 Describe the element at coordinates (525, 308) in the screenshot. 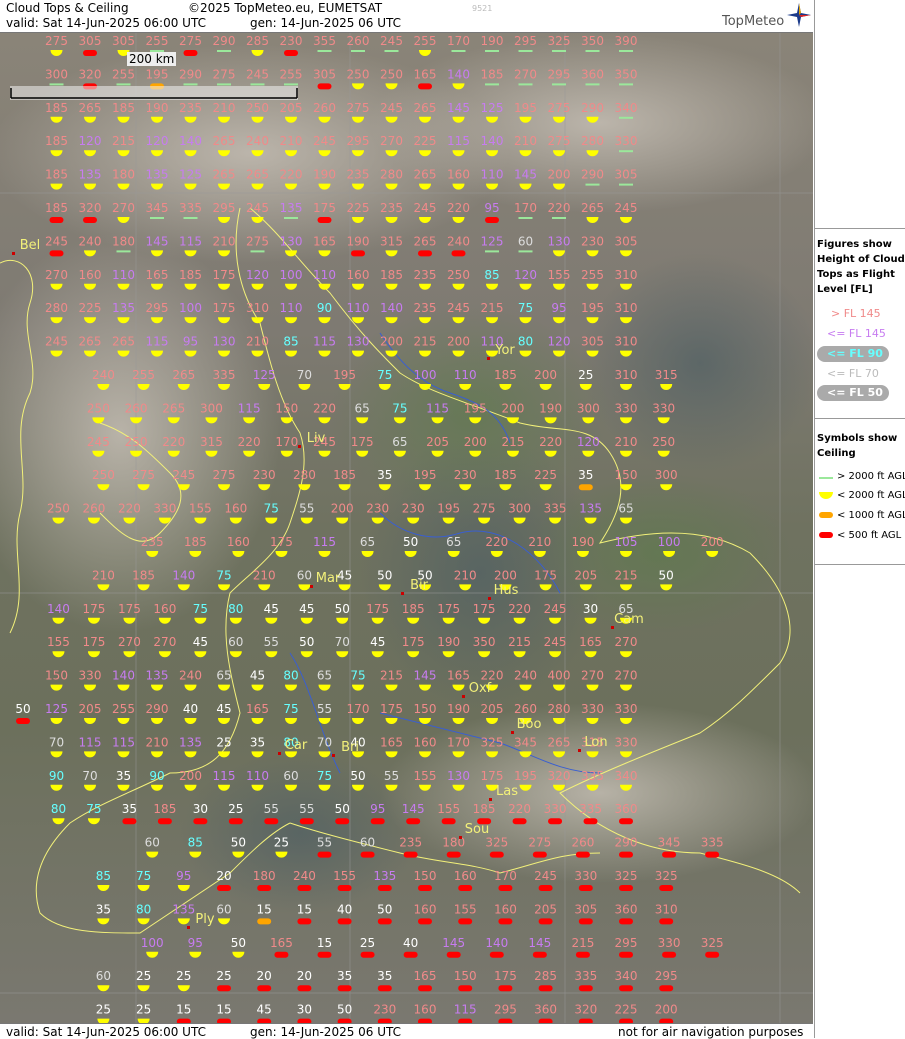

I see `cloud-top-value: 75` at that location.